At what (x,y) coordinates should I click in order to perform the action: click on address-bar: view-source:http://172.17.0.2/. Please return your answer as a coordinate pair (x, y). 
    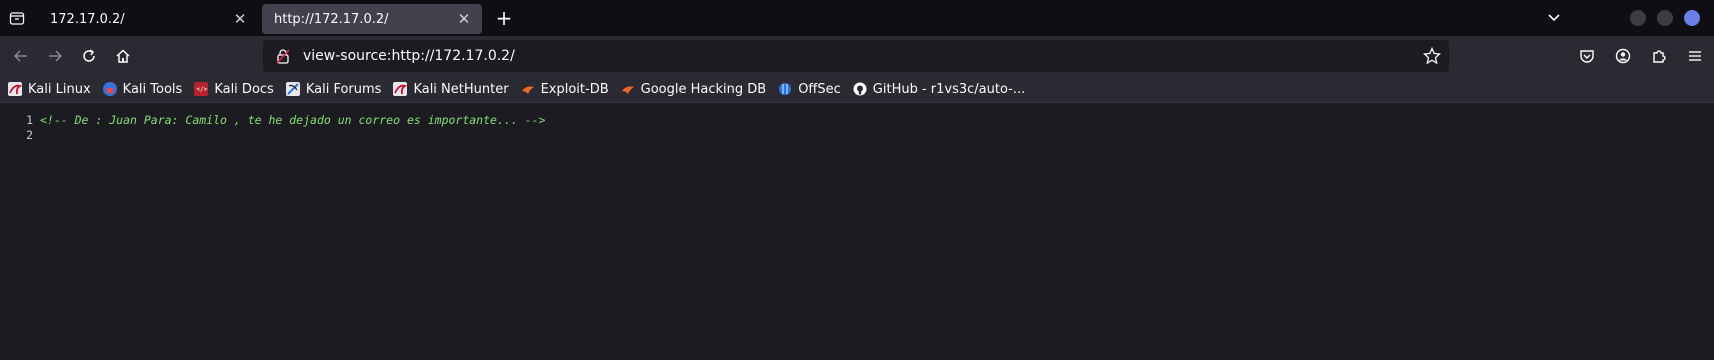
    Looking at the image, I should click on (856, 56).